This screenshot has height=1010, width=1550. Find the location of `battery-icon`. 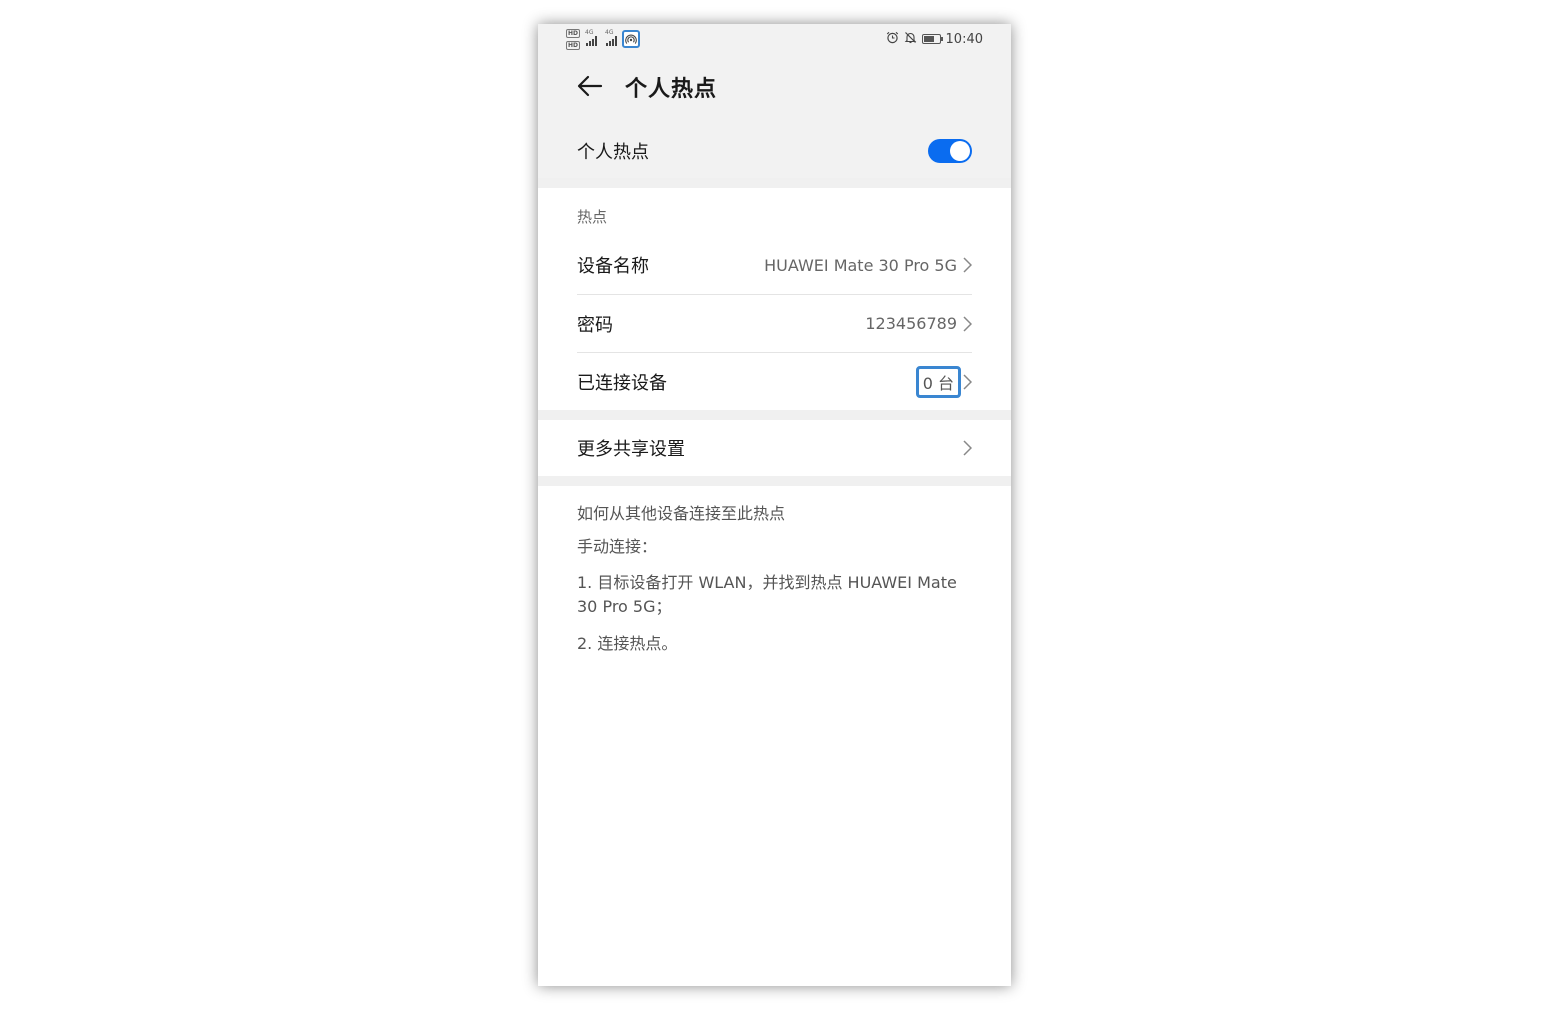

battery-icon is located at coordinates (932, 39).